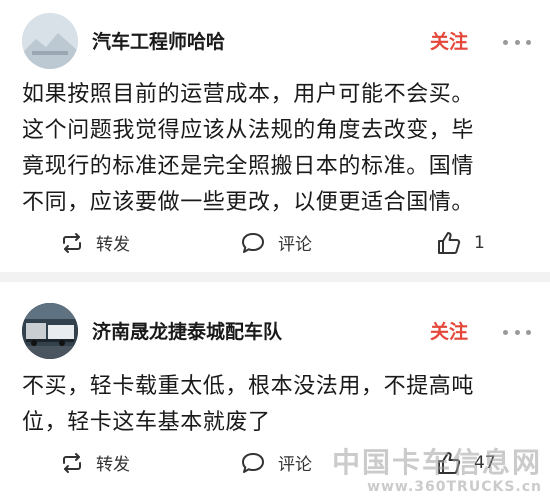 The width and height of the screenshot is (550, 499). Describe the element at coordinates (146, 422) in the screenshot. I see `post-body-line: 位，轻卡这车基本就废了` at that location.